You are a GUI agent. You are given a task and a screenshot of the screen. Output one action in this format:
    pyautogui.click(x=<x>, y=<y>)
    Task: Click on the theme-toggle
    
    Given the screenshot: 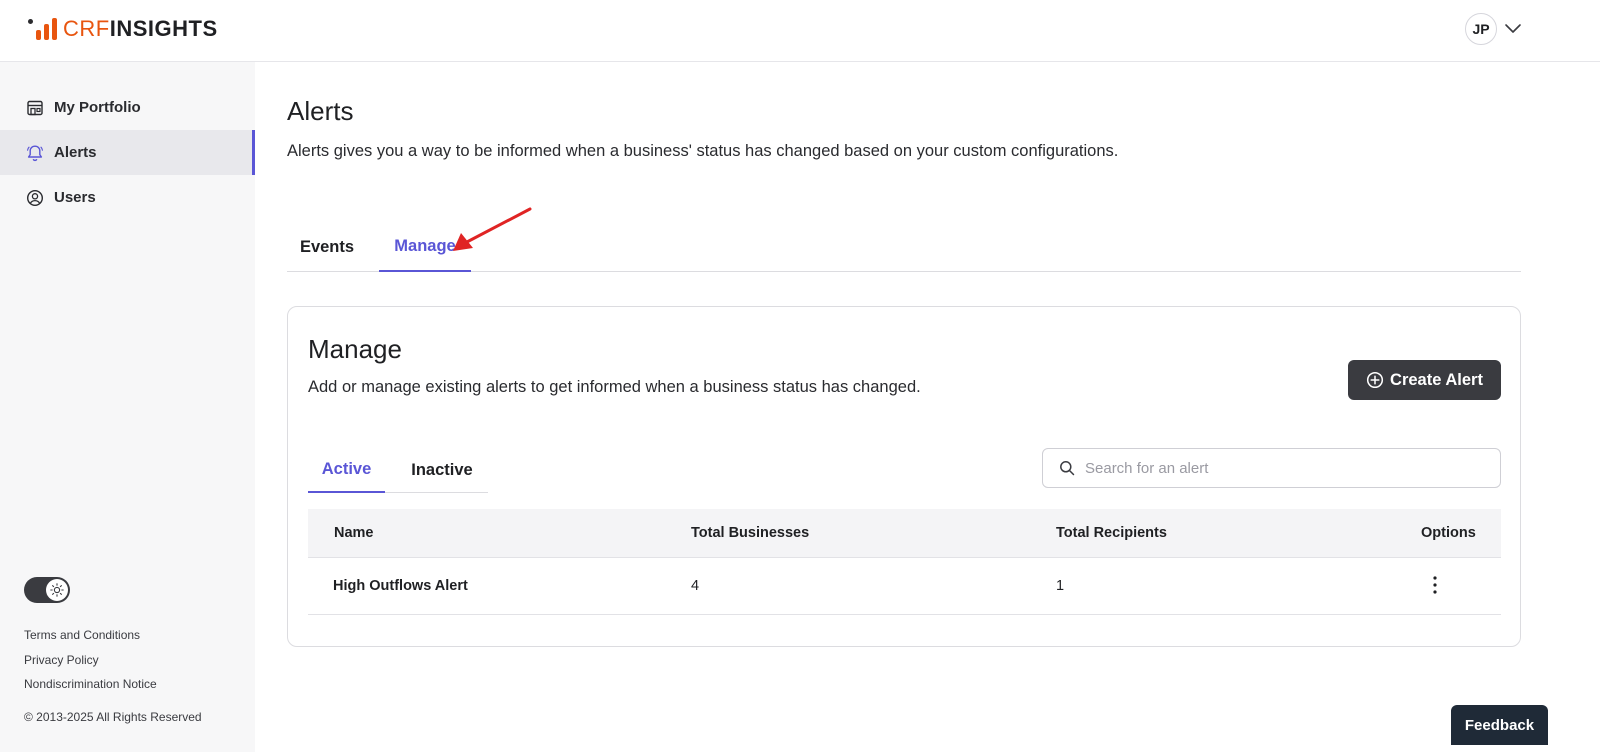 What is the action you would take?
    pyautogui.click(x=47, y=590)
    